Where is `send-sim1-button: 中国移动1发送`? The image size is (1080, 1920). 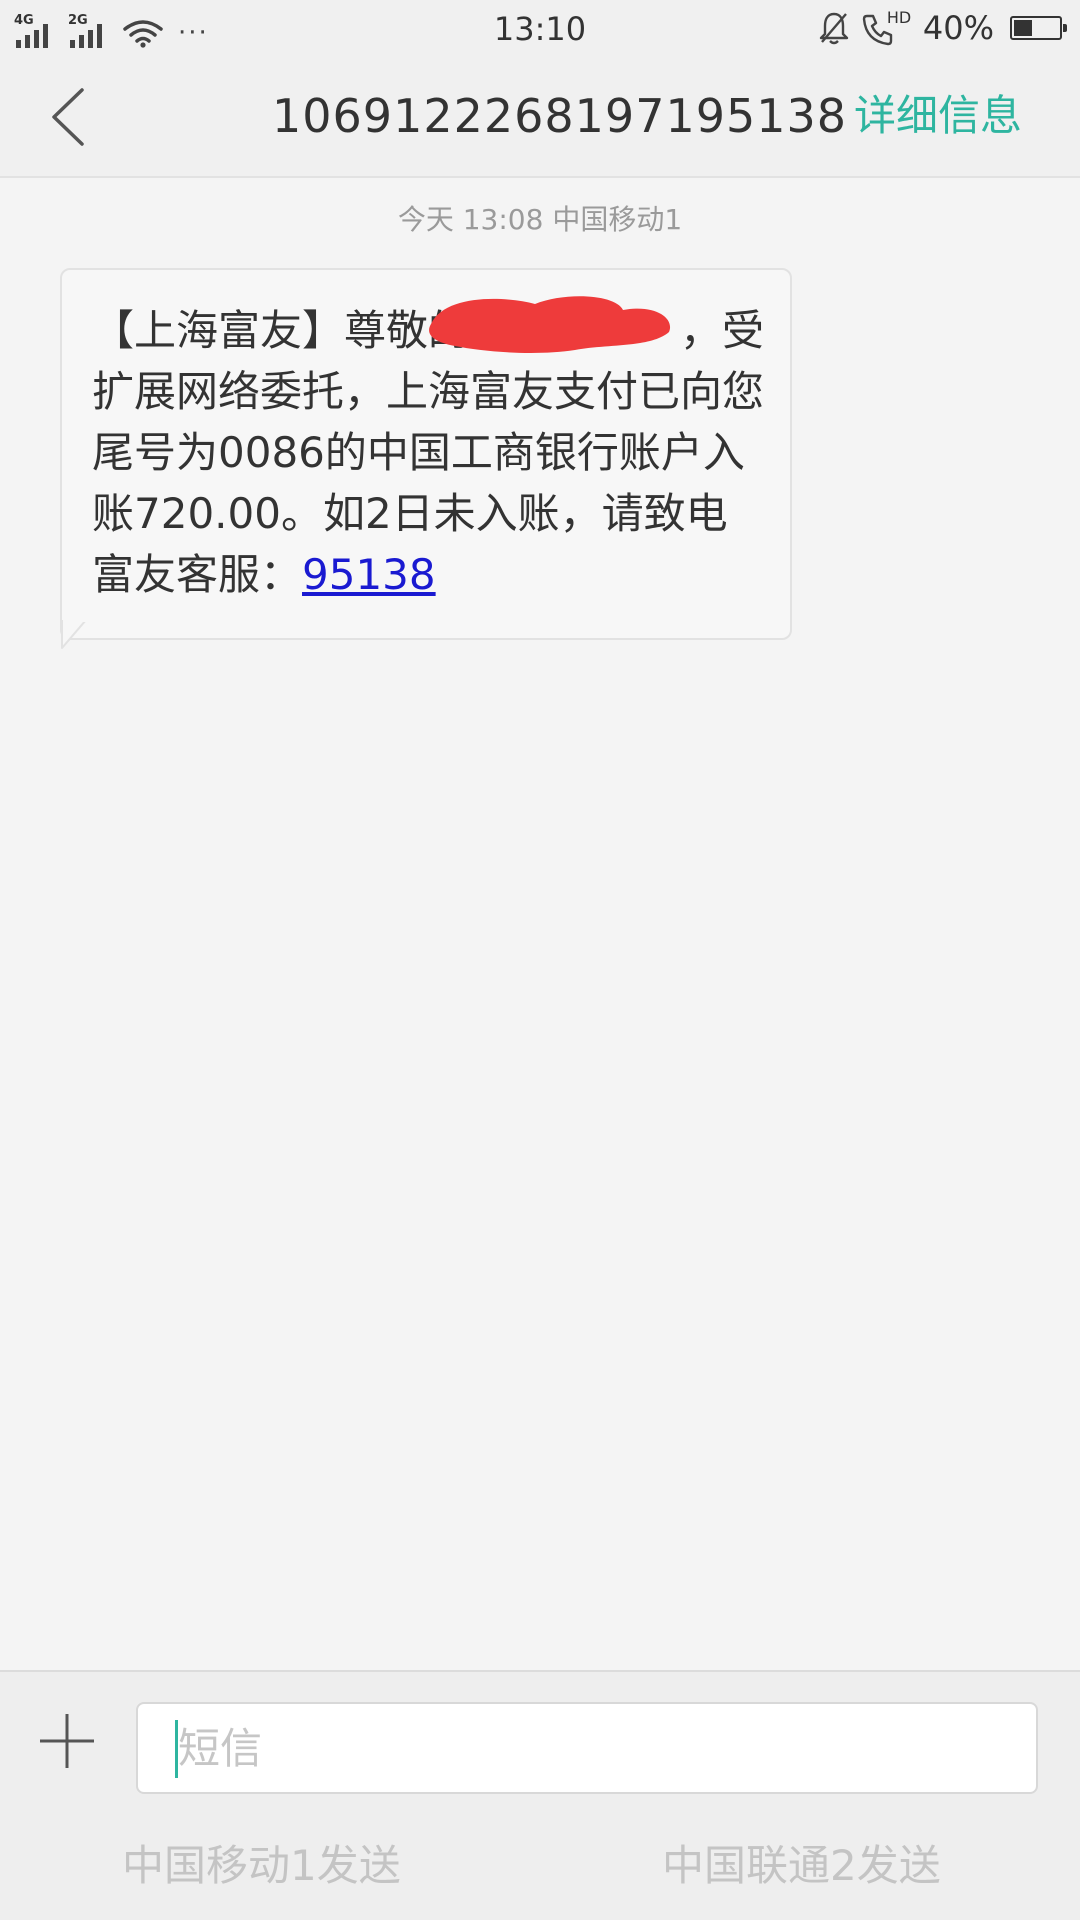 send-sim1-button: 中国移动1发送 is located at coordinates (261, 1866).